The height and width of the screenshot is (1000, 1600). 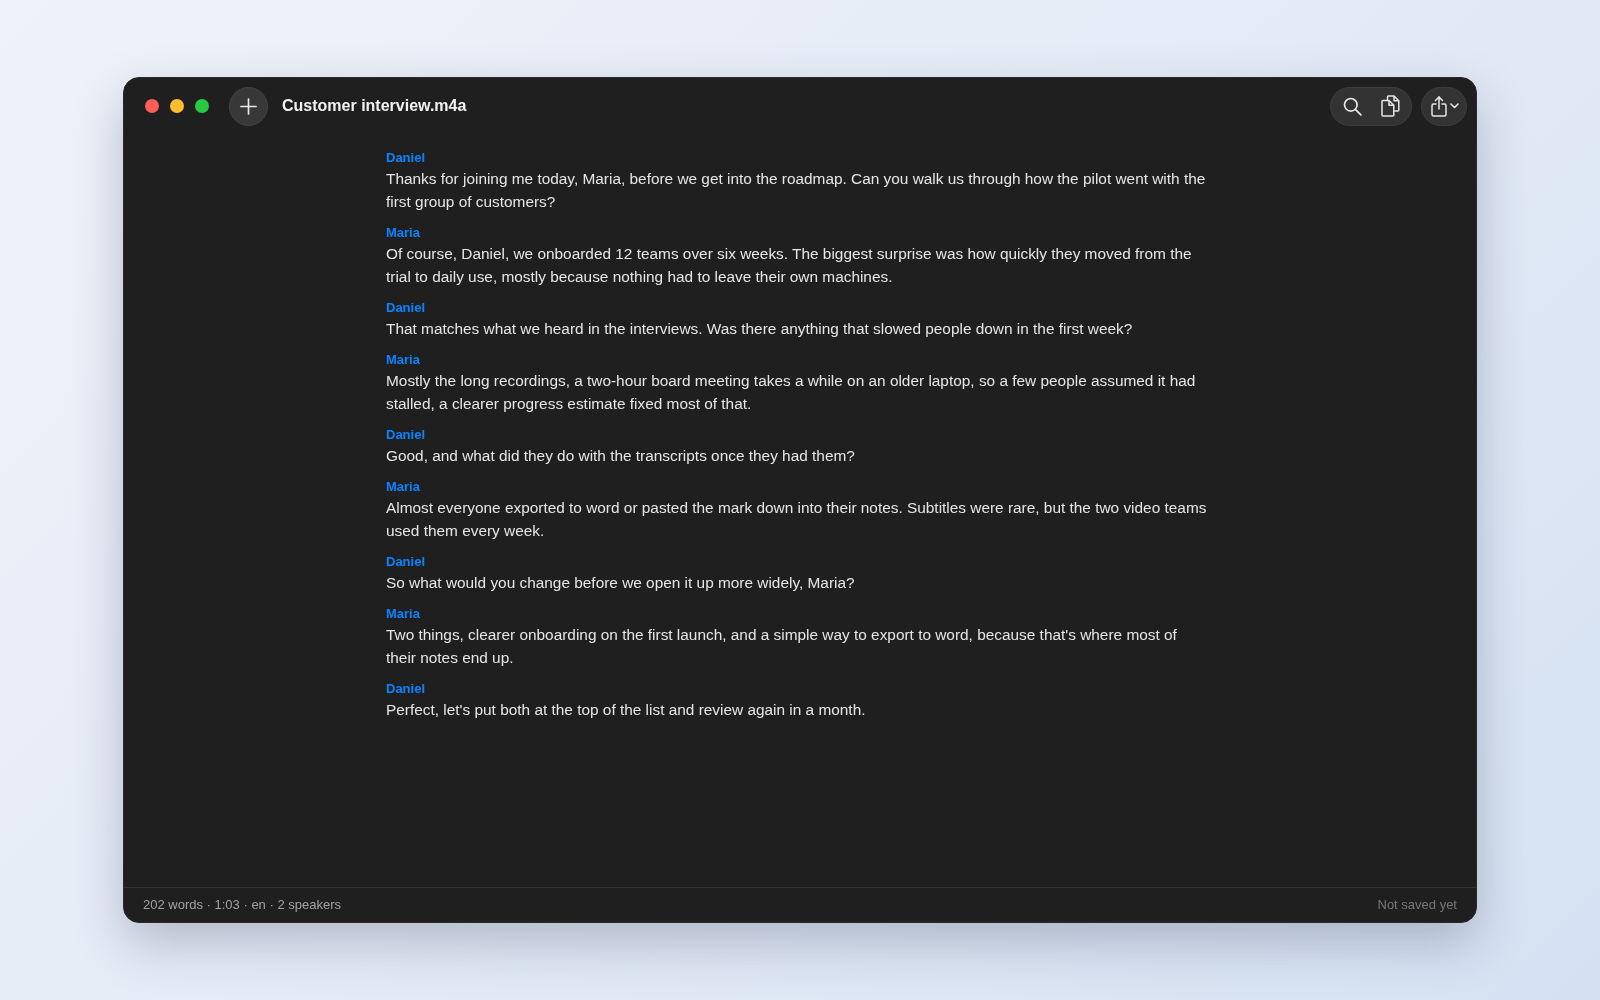 I want to click on chevron-down-icon, so click(x=1454, y=106).